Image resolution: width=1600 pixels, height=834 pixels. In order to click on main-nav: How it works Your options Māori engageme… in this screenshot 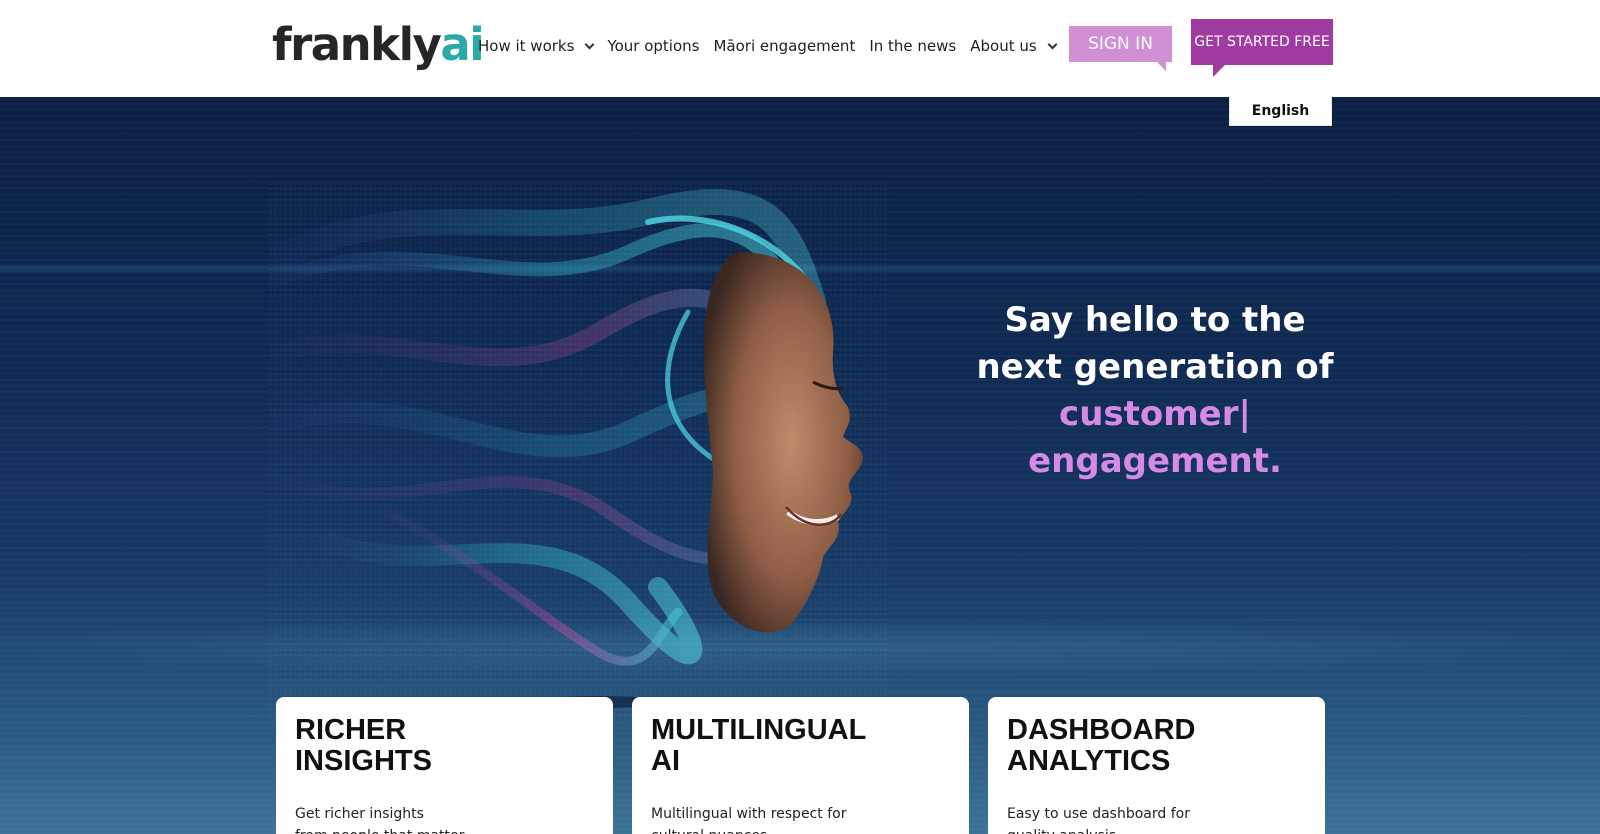, I will do `click(774, 46)`.